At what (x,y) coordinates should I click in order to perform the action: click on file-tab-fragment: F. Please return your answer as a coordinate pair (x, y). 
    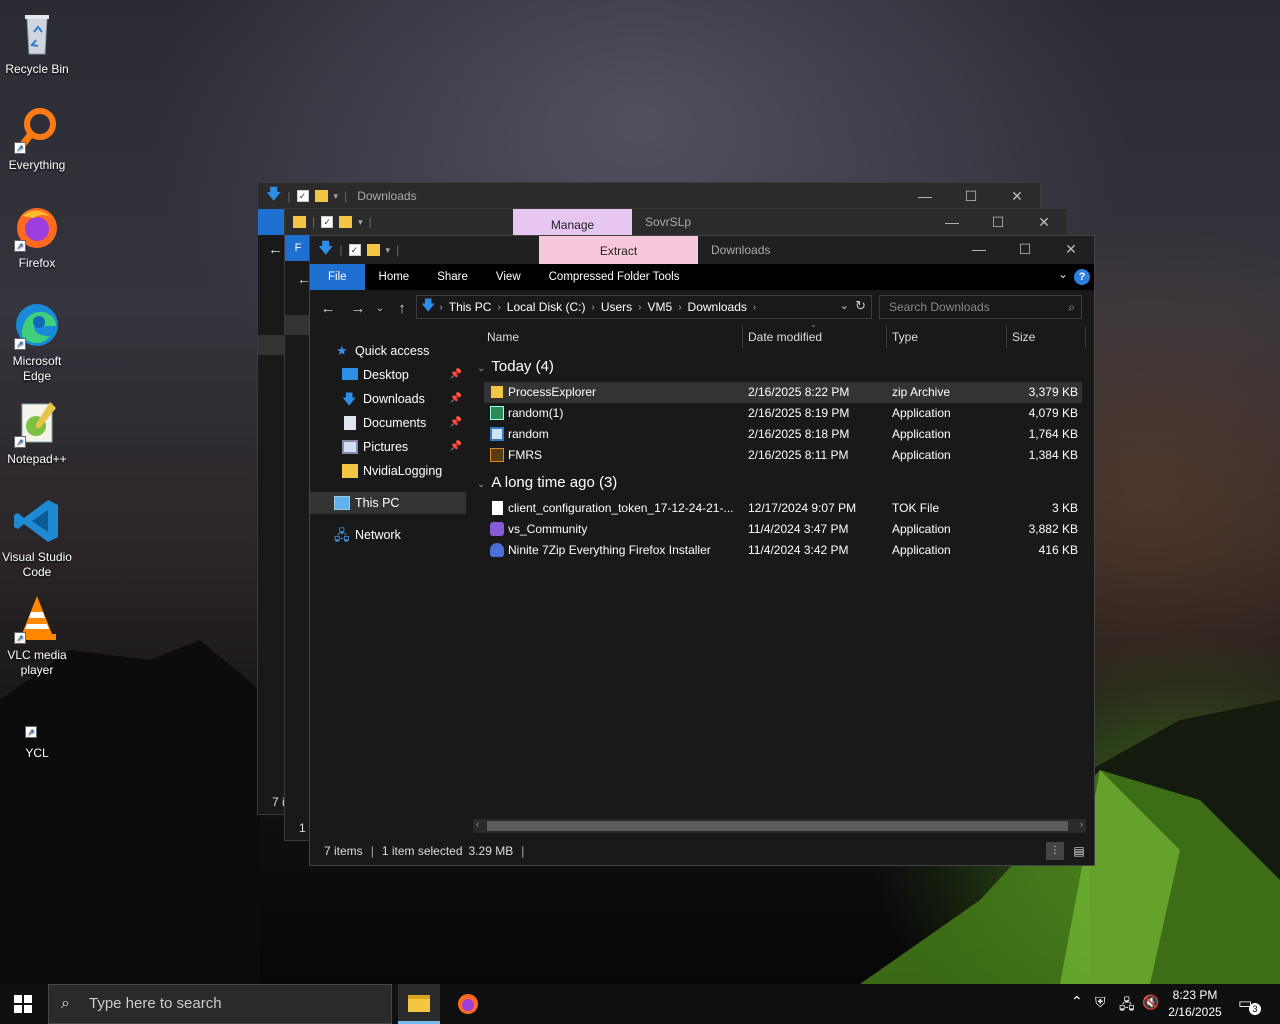
    Looking at the image, I should click on (298, 248).